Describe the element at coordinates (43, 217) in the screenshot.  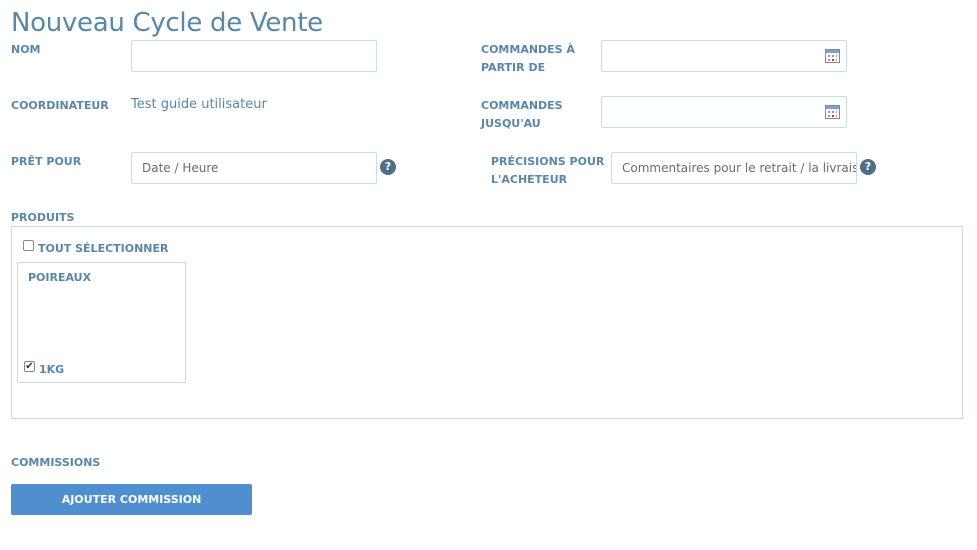
I see `products-label: PRODUITS` at that location.